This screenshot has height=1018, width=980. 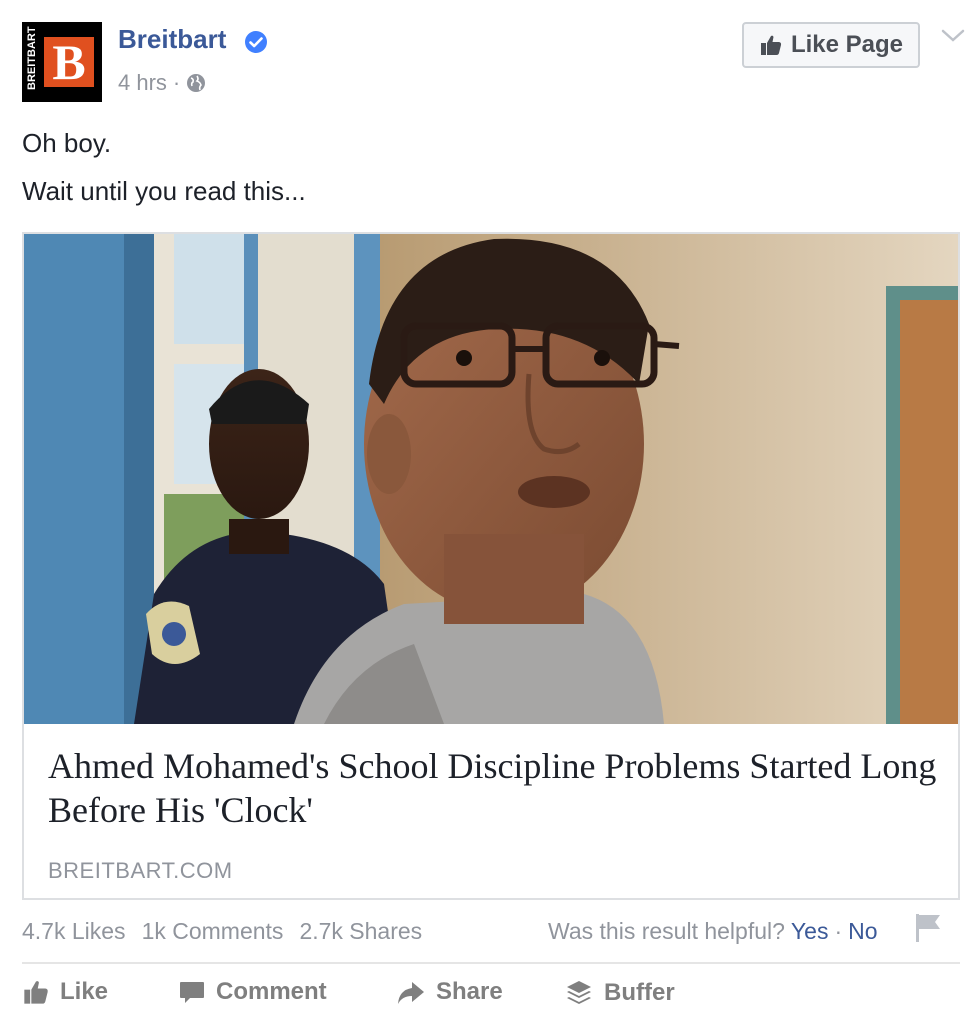 I want to click on like-page-button: Like Page, so click(x=831, y=45).